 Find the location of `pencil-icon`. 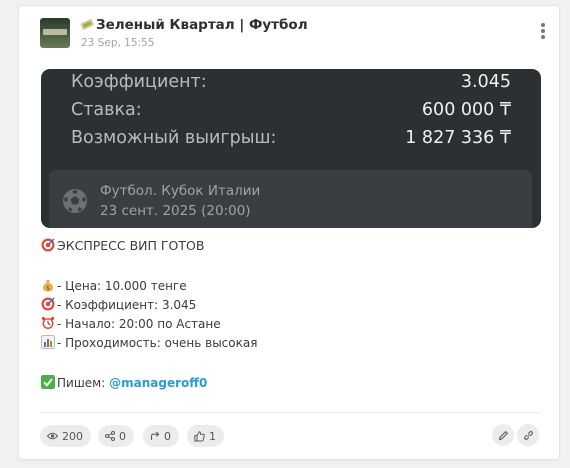

pencil-icon is located at coordinates (503, 435).